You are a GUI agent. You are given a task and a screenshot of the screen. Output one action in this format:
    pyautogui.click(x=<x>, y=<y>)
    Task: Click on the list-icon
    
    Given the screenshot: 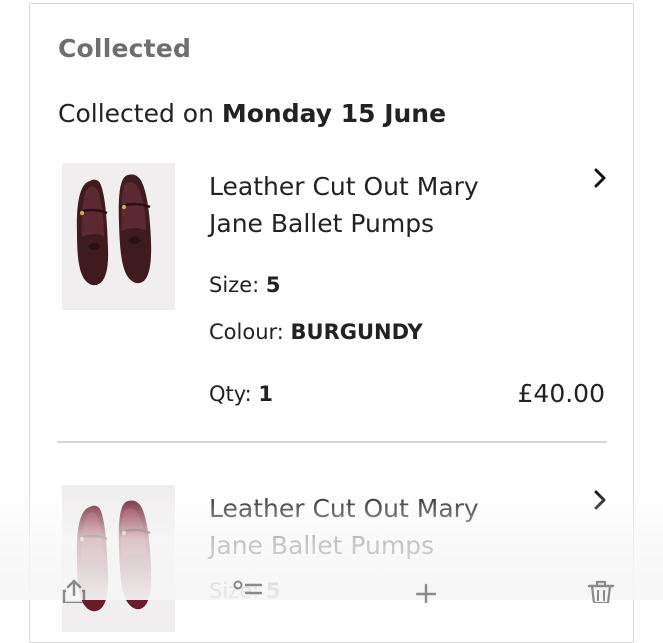 What is the action you would take?
    pyautogui.click(x=249, y=590)
    